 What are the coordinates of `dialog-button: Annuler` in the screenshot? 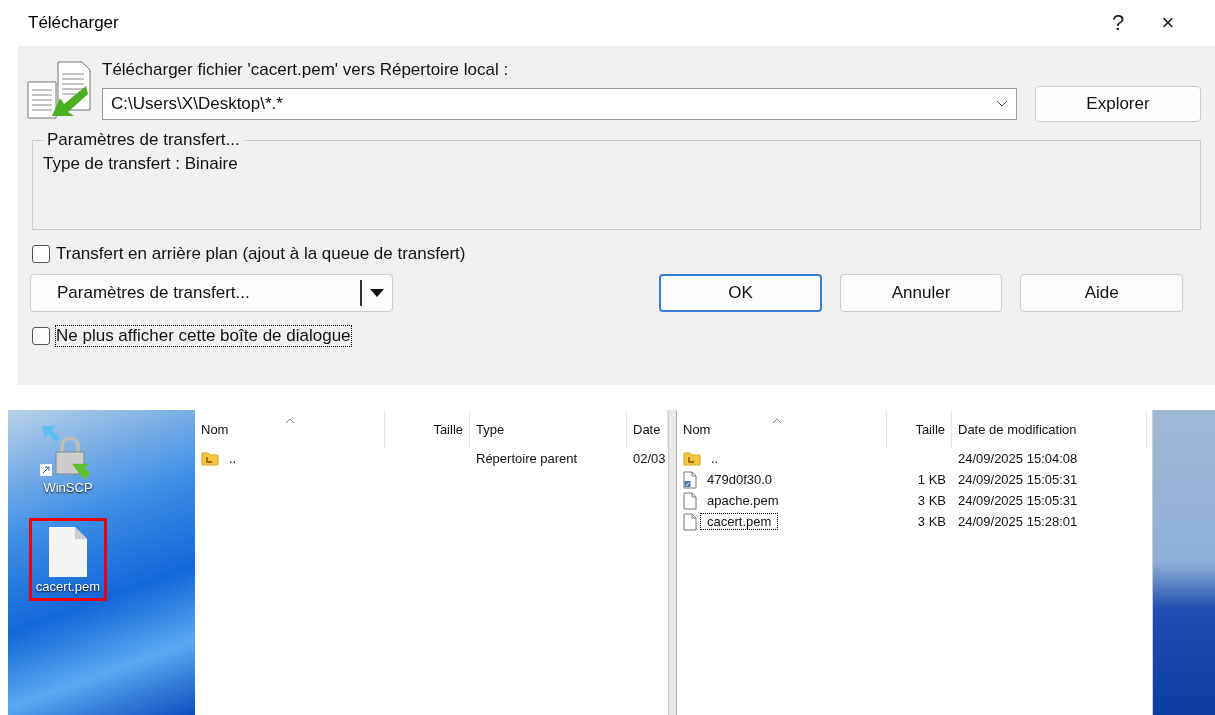 It's located at (921, 293).